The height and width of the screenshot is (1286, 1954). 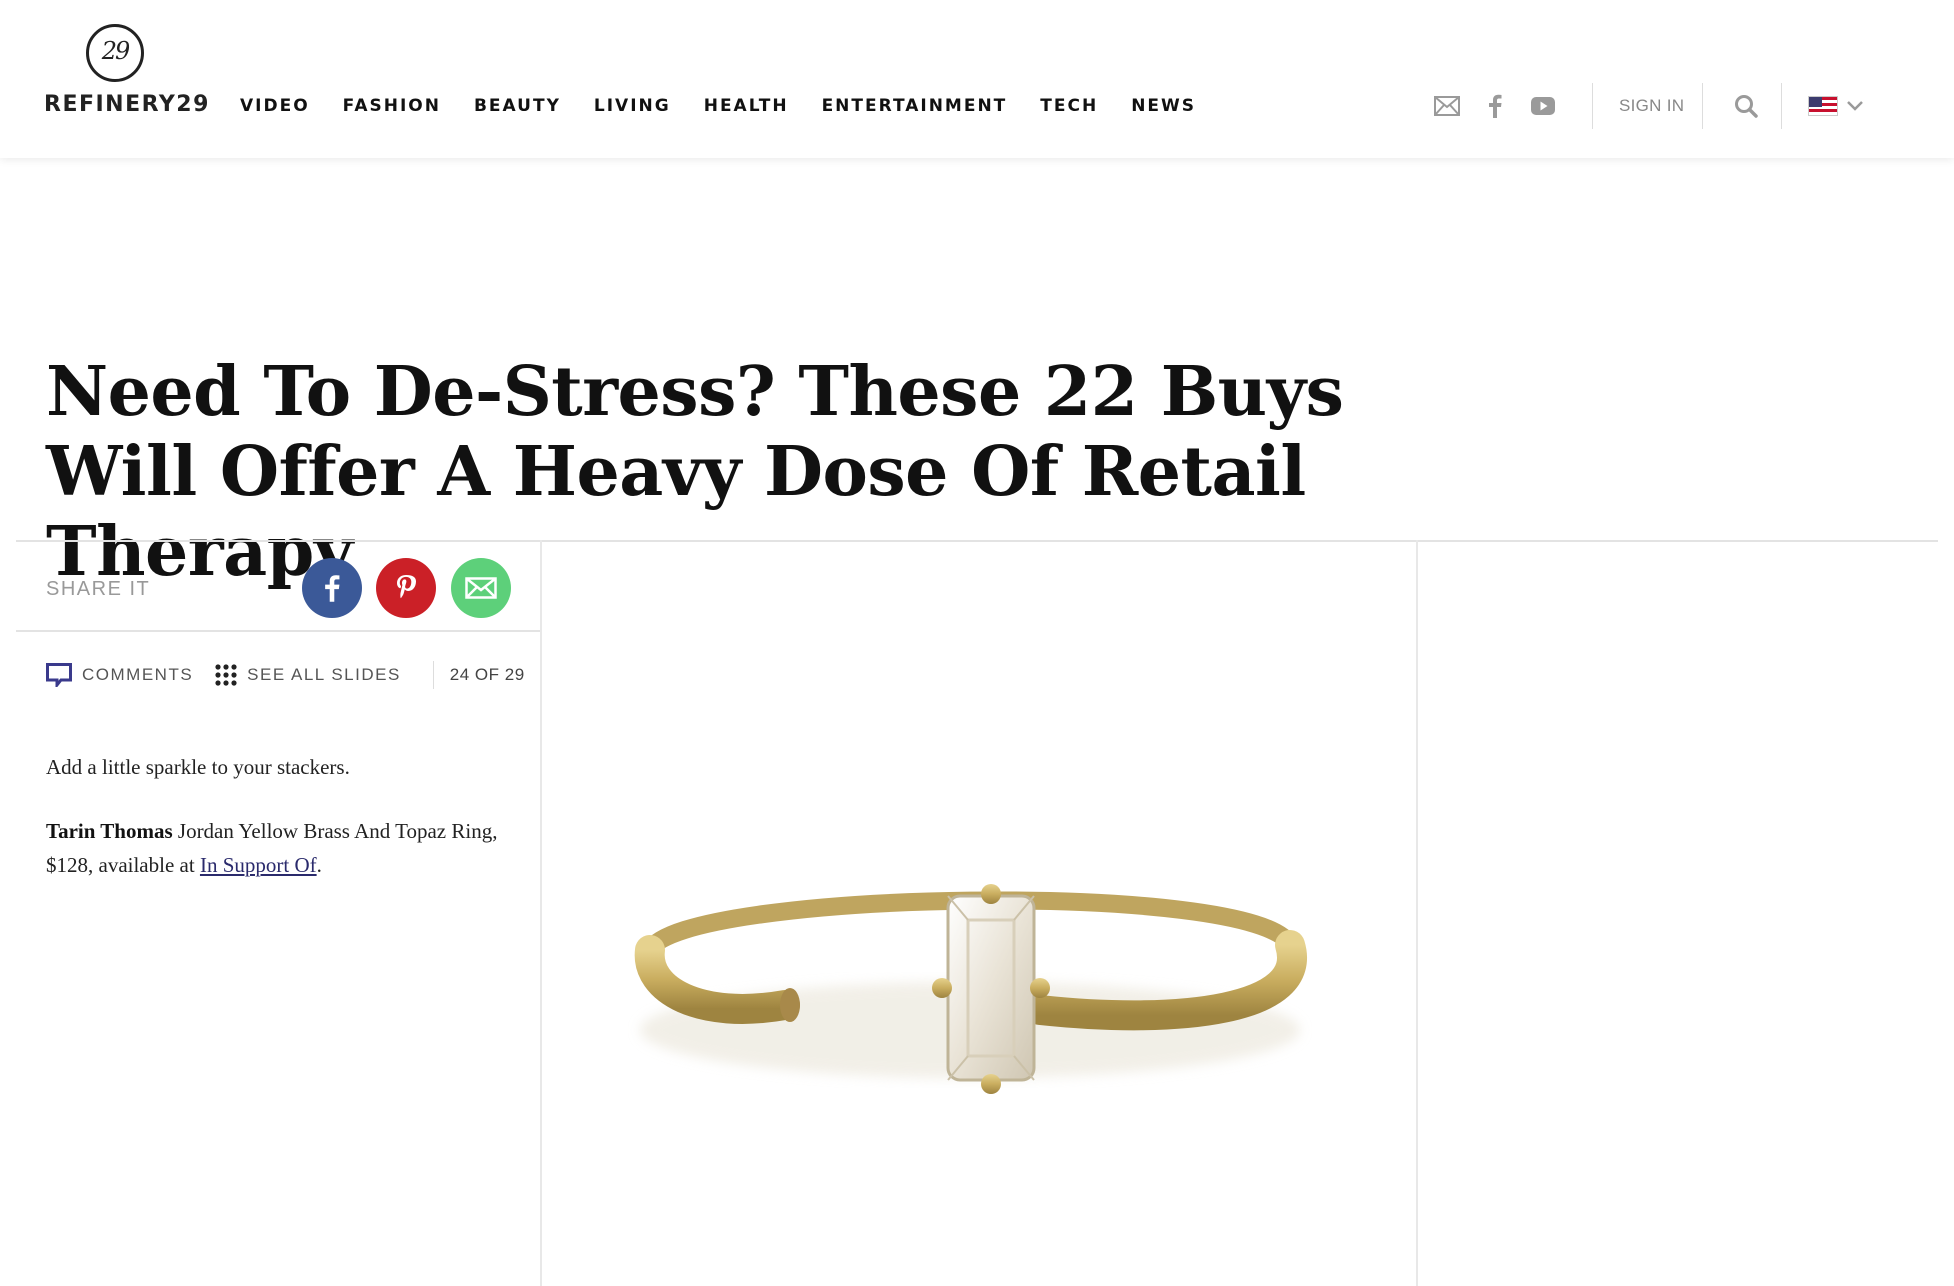 I want to click on share-facebook-button, so click(x=332, y=588).